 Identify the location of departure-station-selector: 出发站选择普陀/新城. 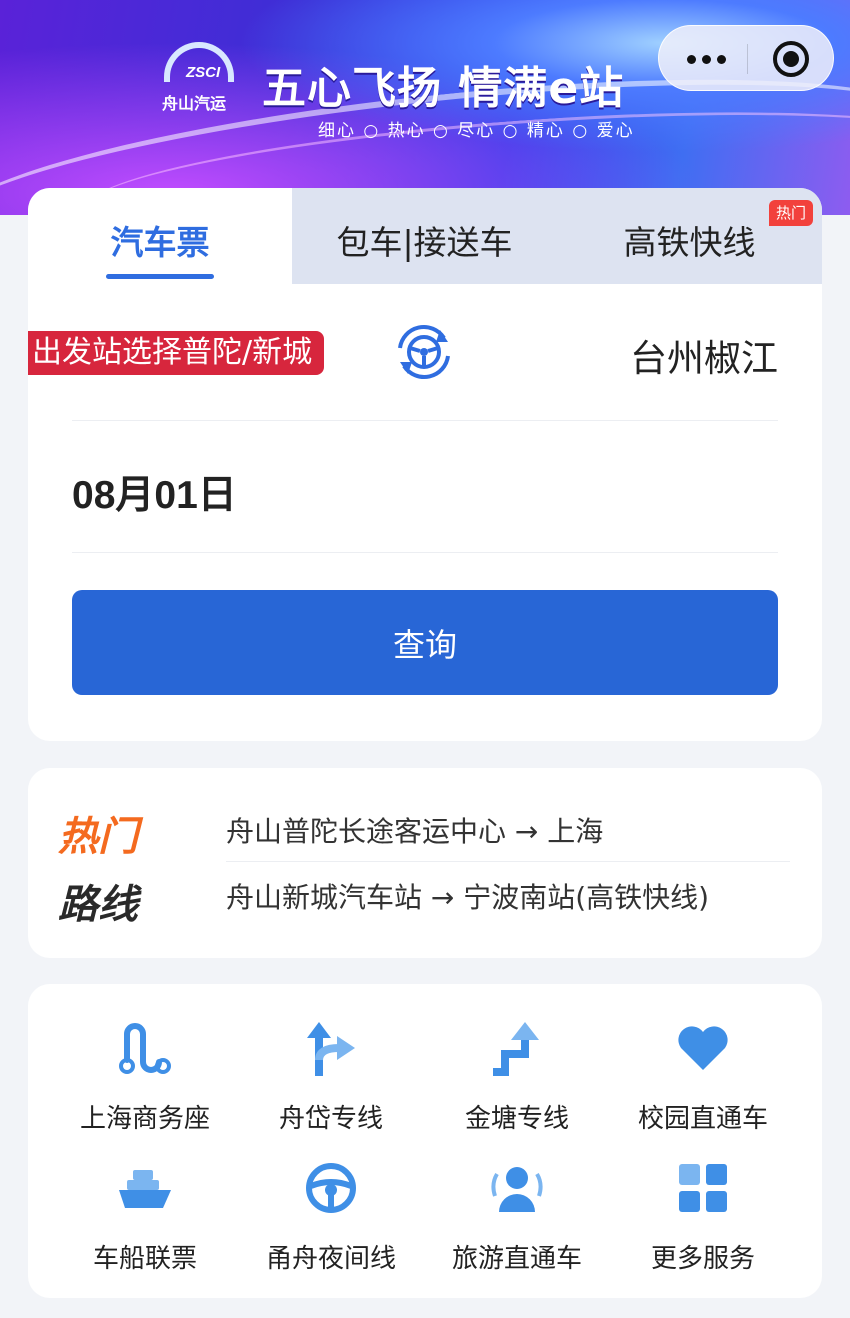
(176, 353).